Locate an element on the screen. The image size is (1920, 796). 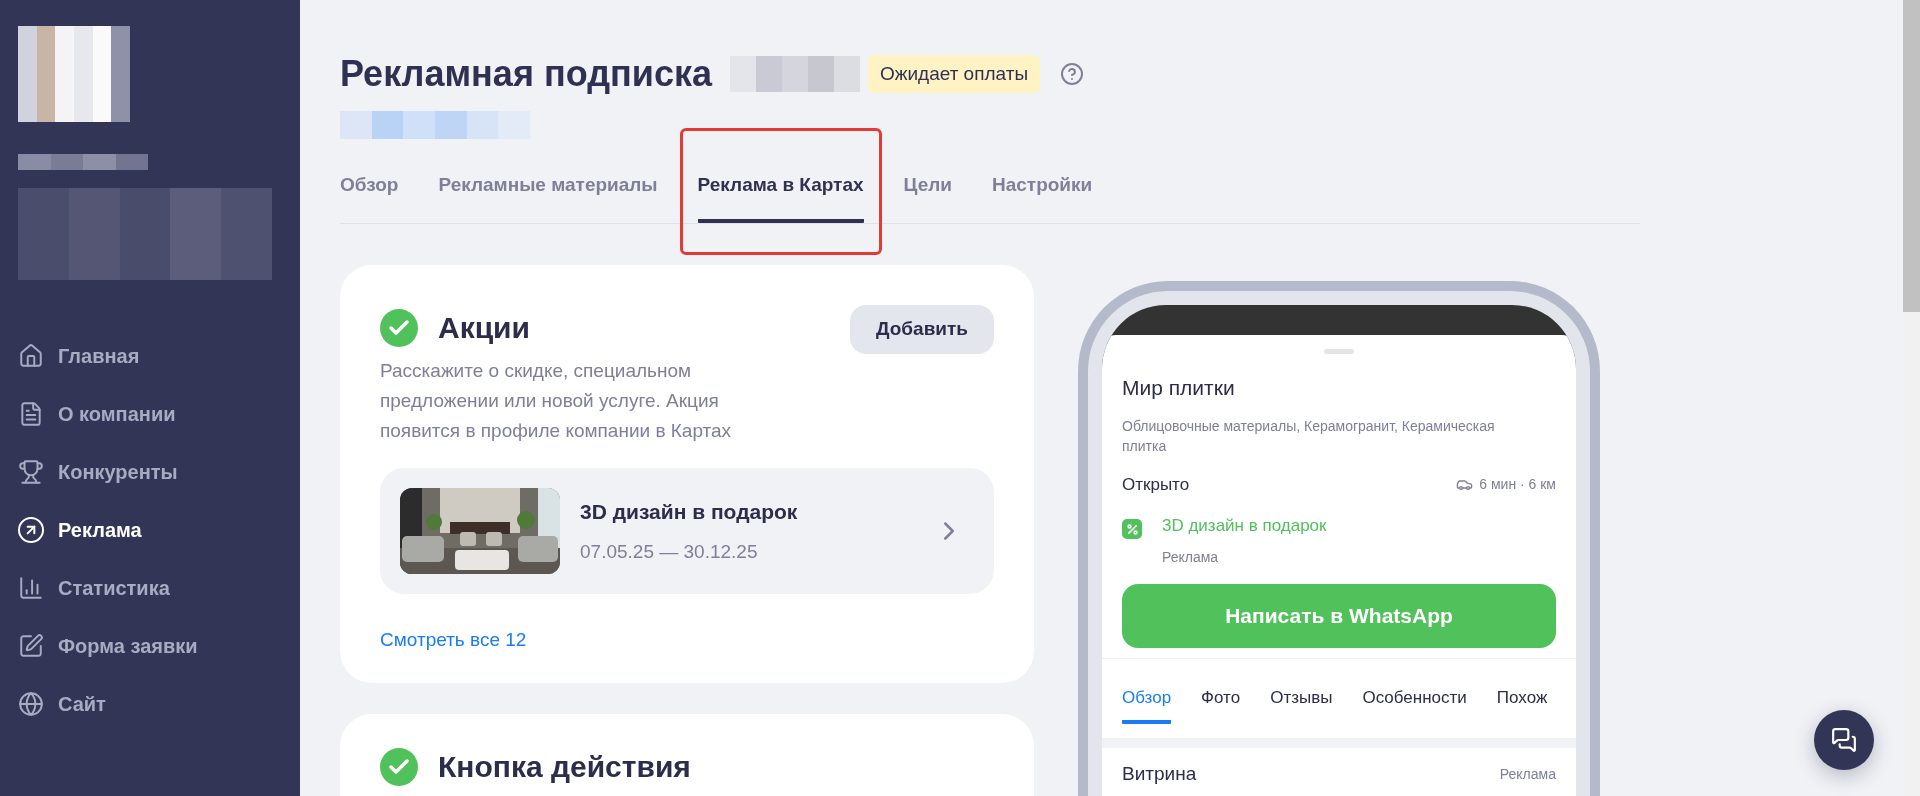
sidebar-item: Статистика is located at coordinates (150, 588).